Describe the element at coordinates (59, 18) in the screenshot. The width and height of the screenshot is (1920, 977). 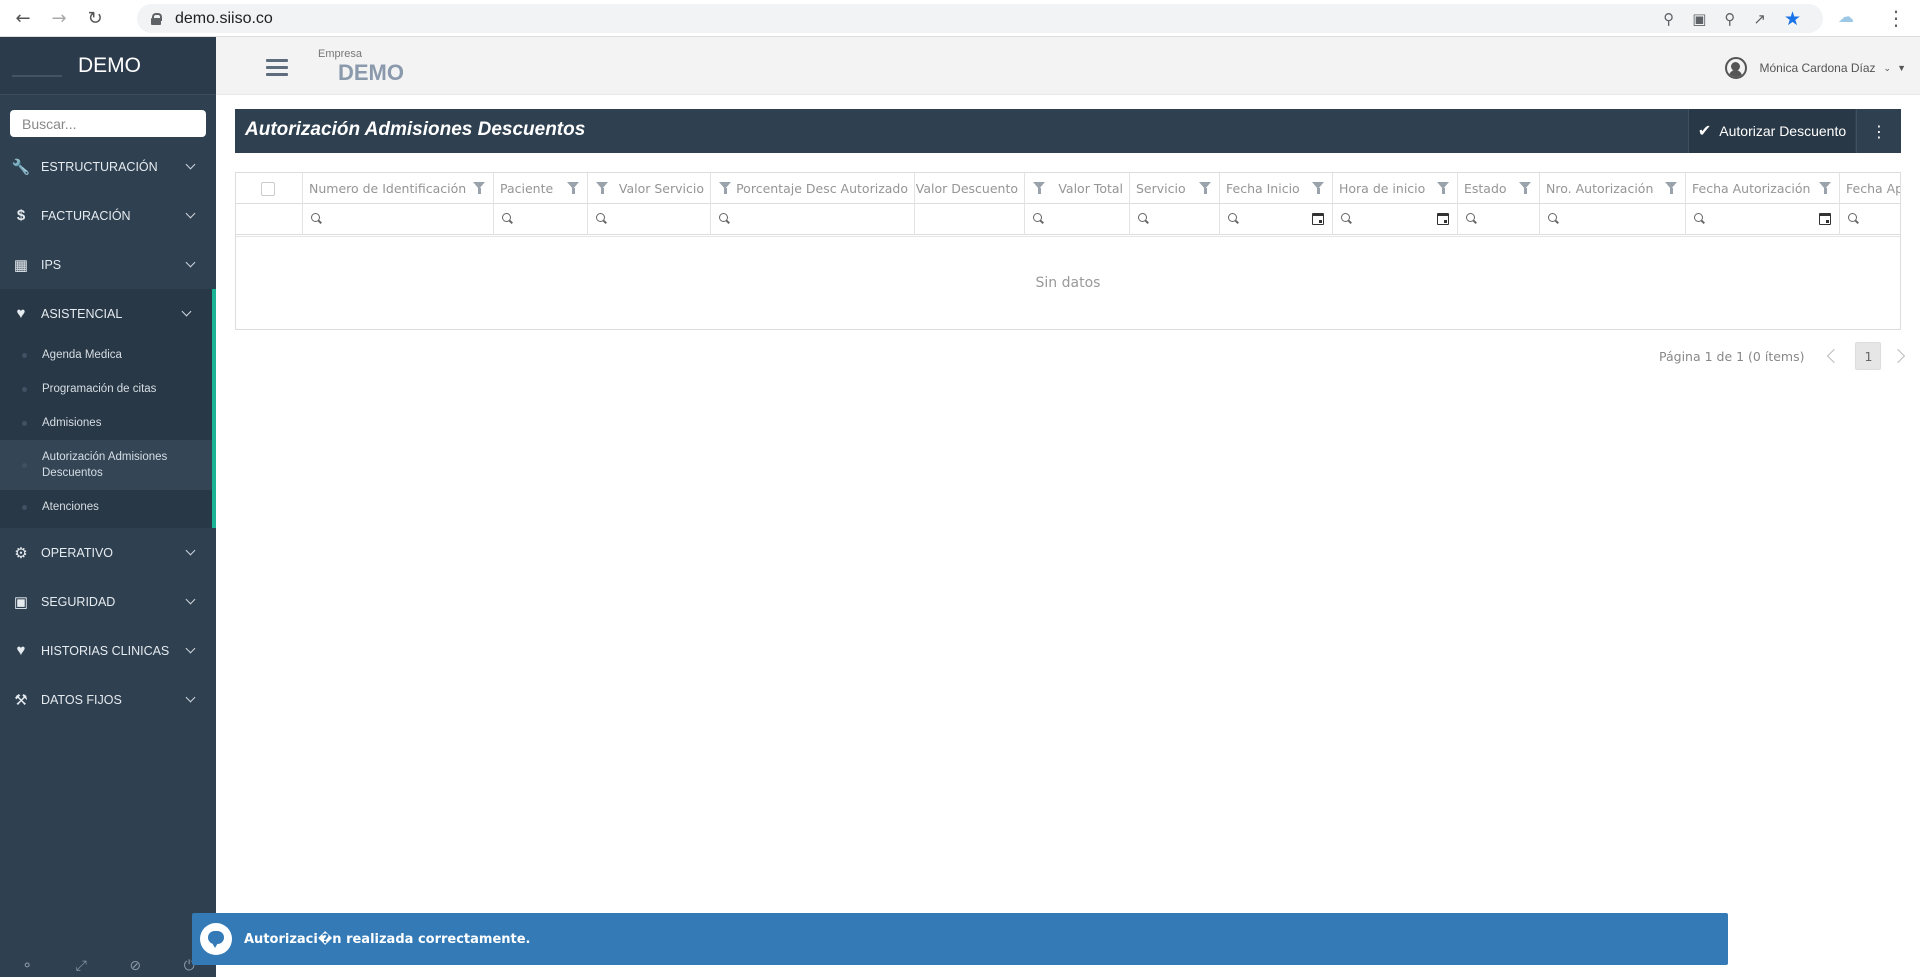
I see `forward-icon: →` at that location.